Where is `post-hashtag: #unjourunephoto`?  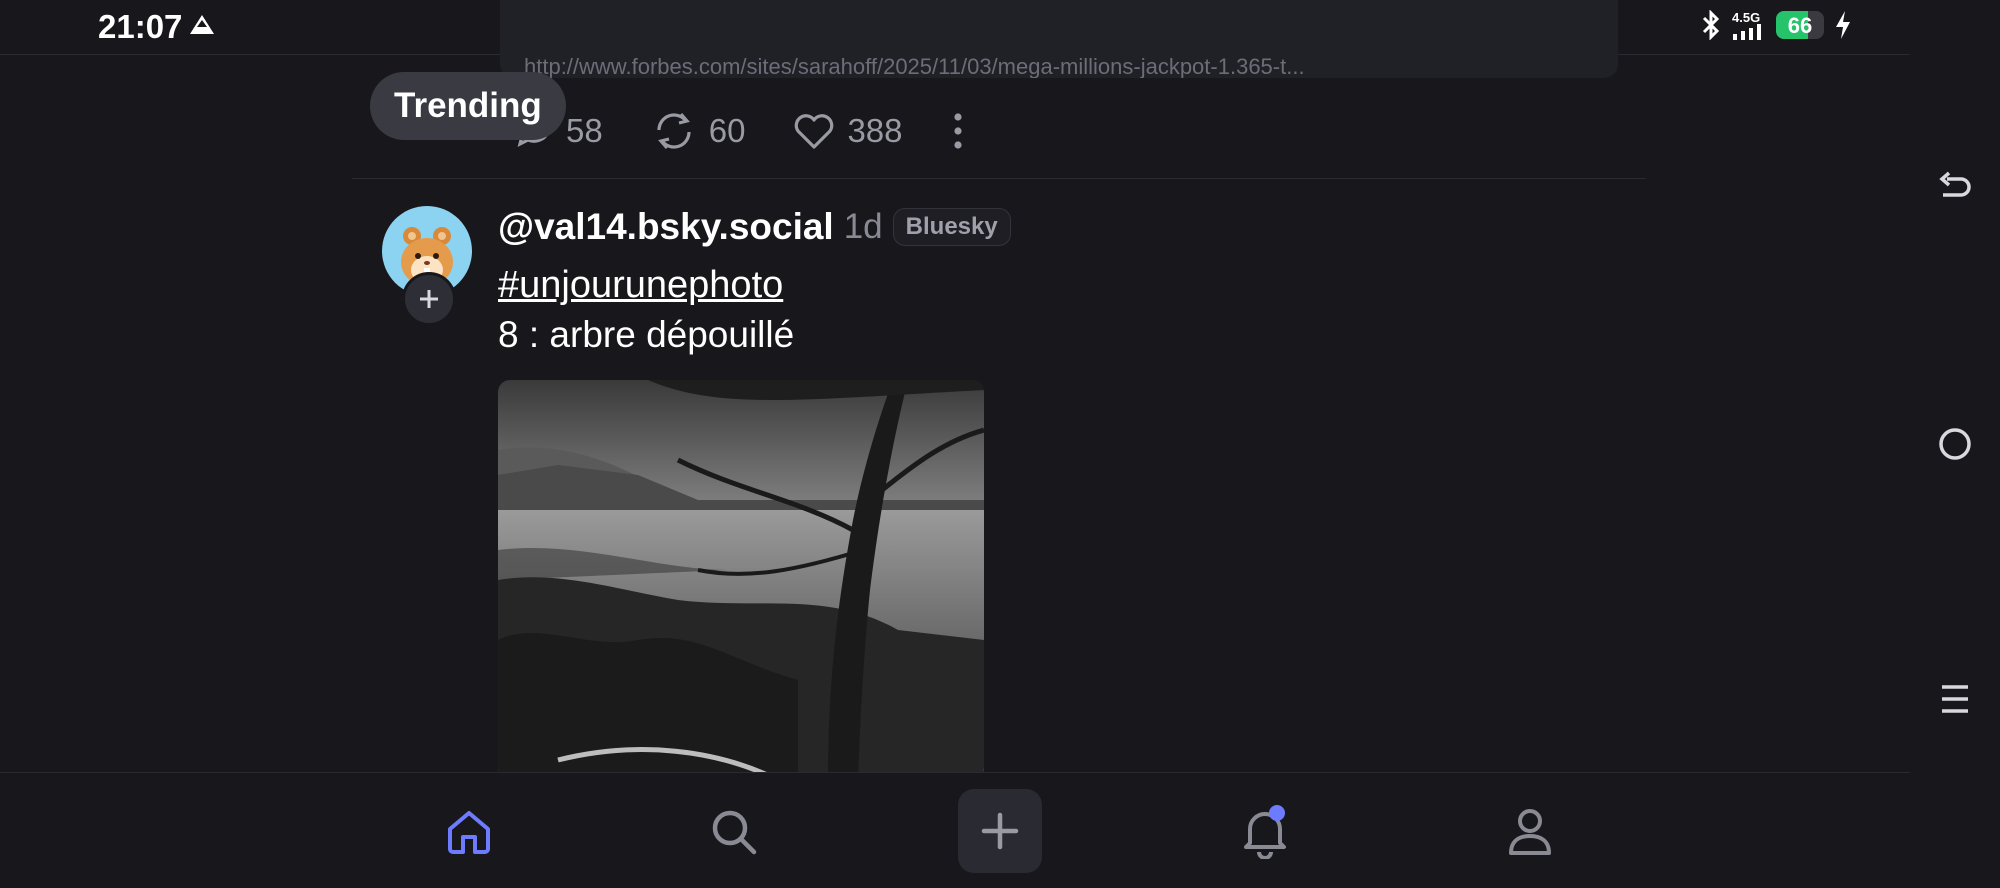 post-hashtag: #unjourunephoto is located at coordinates (640, 285).